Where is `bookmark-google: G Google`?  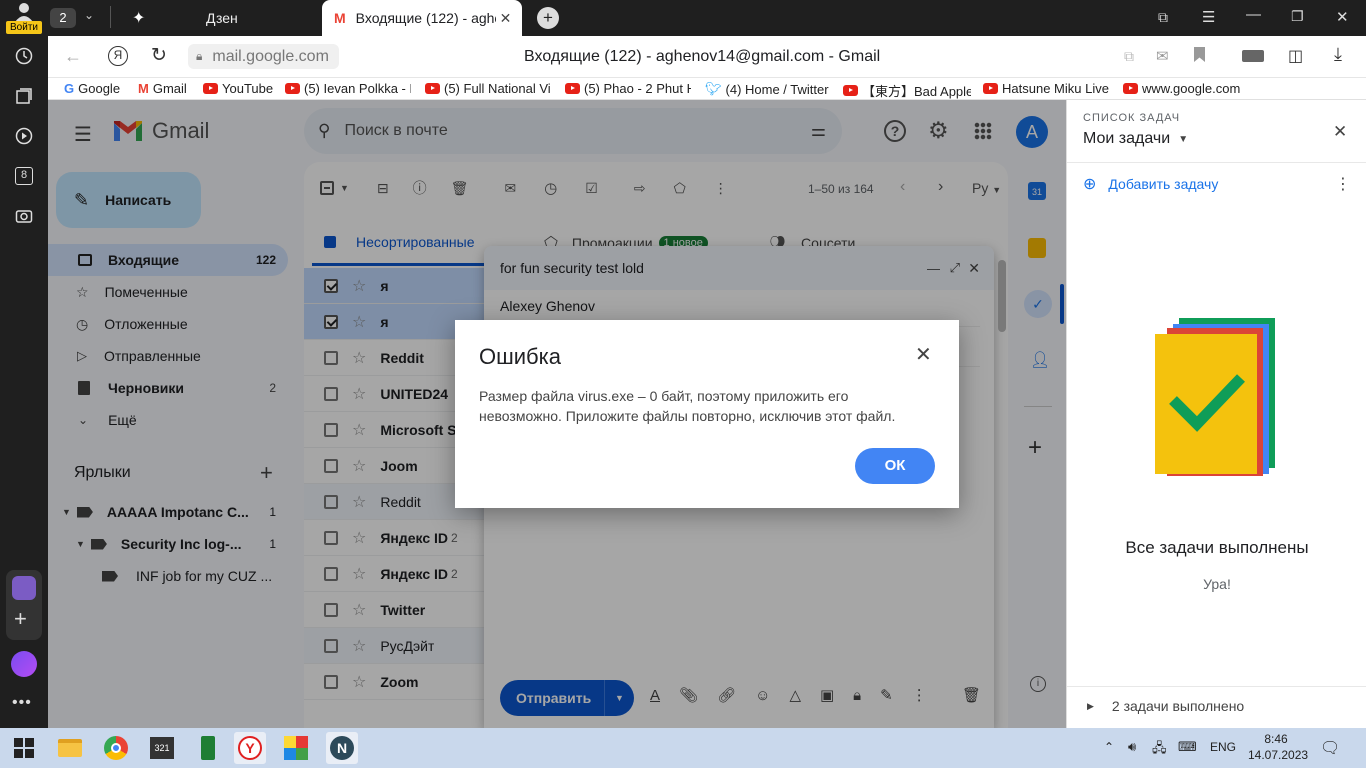
bookmark-google: G Google is located at coordinates (92, 88).